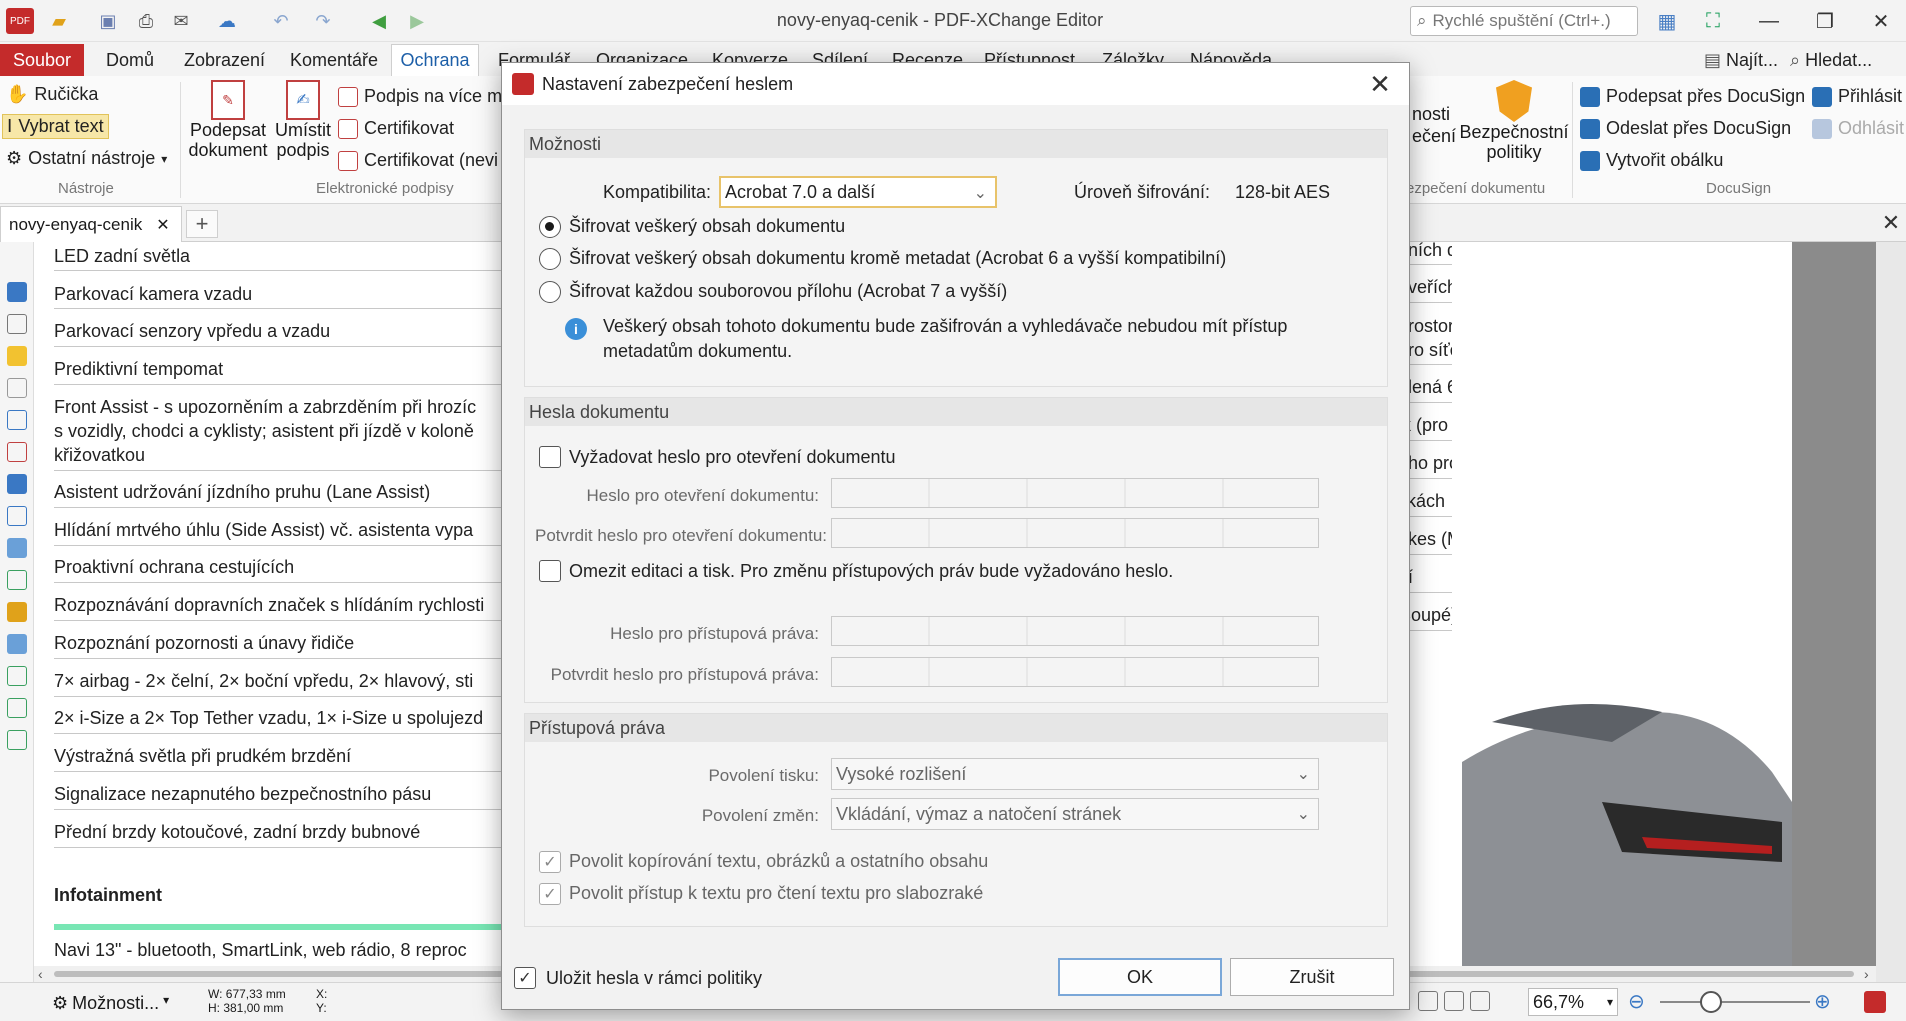 The width and height of the screenshot is (1906, 1021). I want to click on fullscreen-icon: ⛶, so click(1713, 21).